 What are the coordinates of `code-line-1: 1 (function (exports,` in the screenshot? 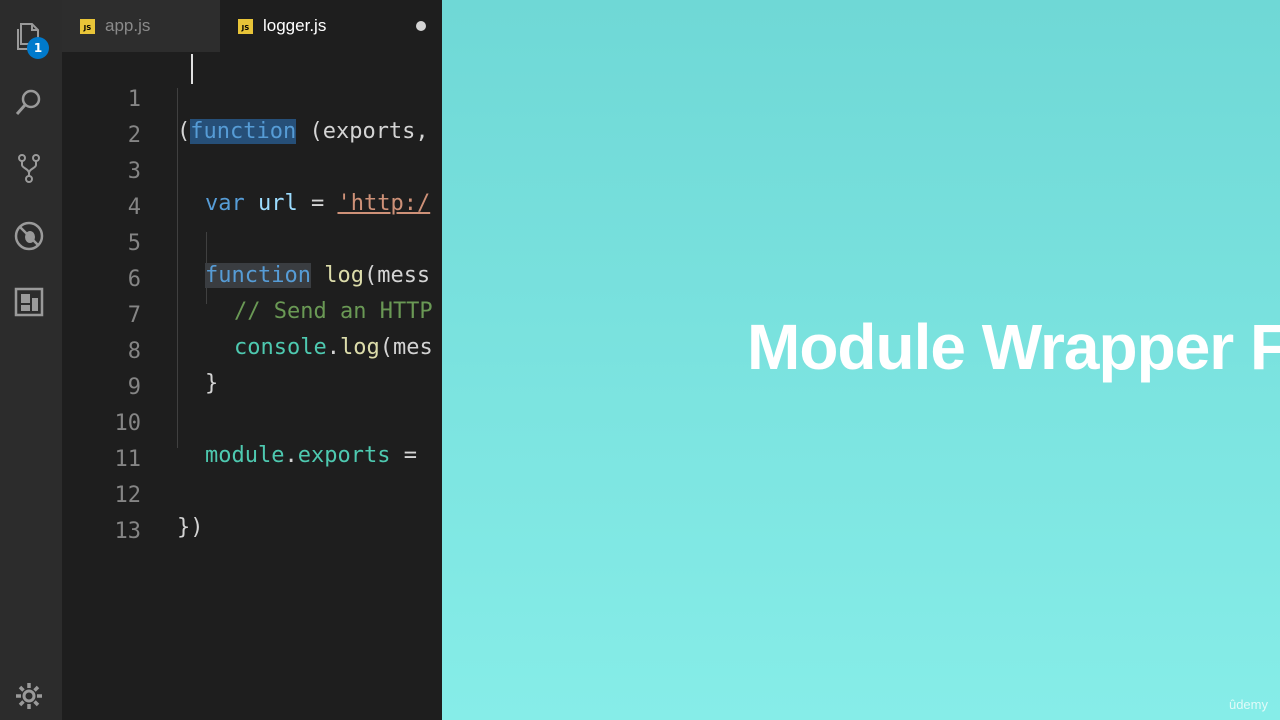 It's located at (252, 98).